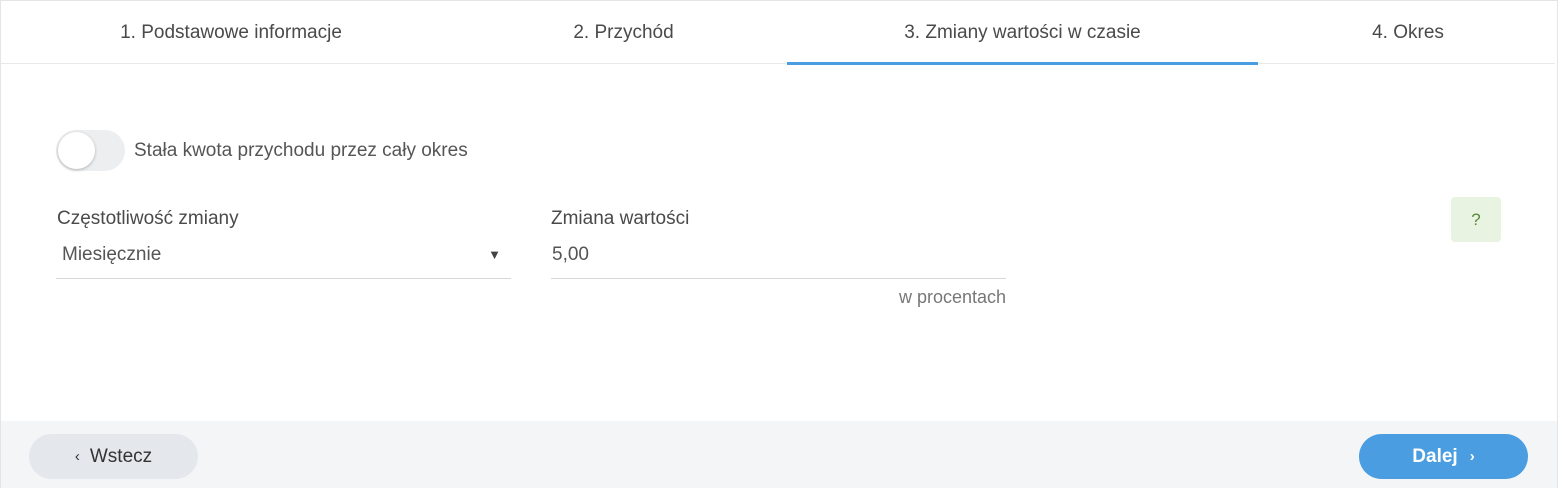  I want to click on back-button: ‹ Wstecz, so click(113, 456).